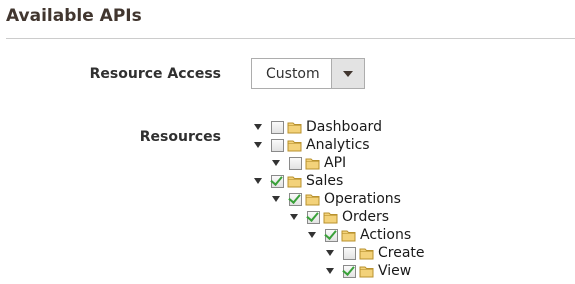 This screenshot has width=575, height=284. Describe the element at coordinates (293, 74) in the screenshot. I see `resource-access-value: Custom` at that location.